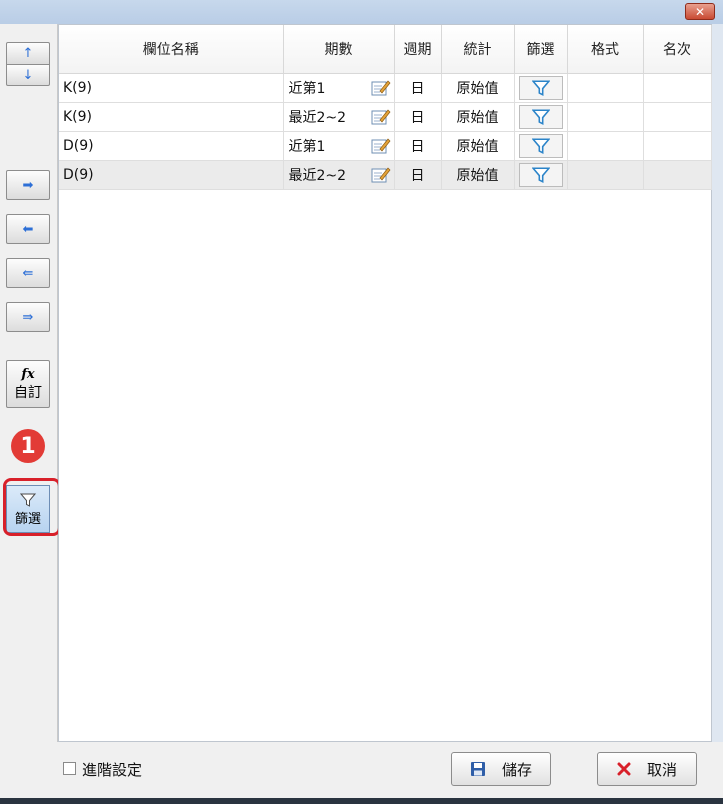 The image size is (723, 804). I want to click on advanced-settings-checkbox, so click(69, 768).